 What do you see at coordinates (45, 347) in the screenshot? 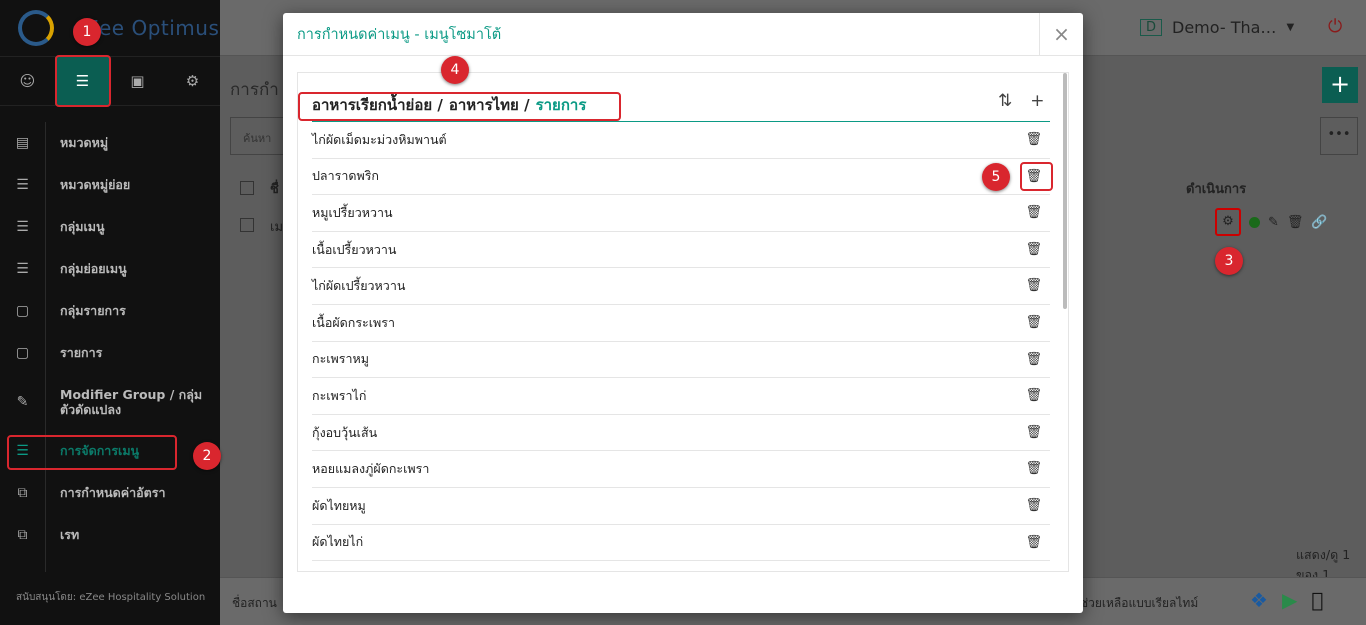
I see `divider` at bounding box center [45, 347].